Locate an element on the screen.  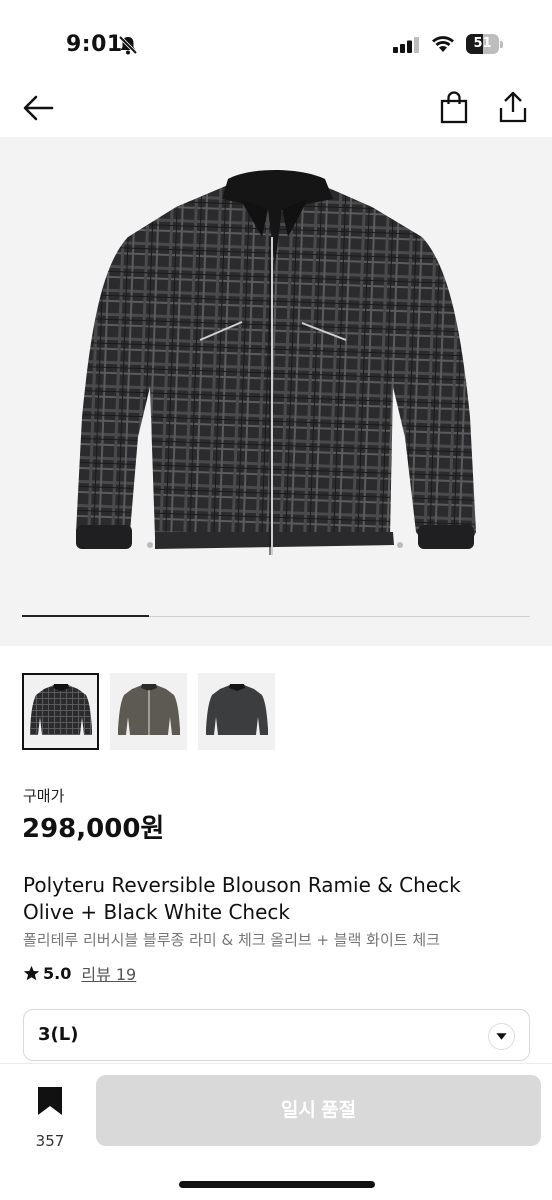
product-title-korean: 폴리테루 리버시블 블루종 라미 & 체크 올리브 + 블랙 화이트 체크 is located at coordinates (231, 940).